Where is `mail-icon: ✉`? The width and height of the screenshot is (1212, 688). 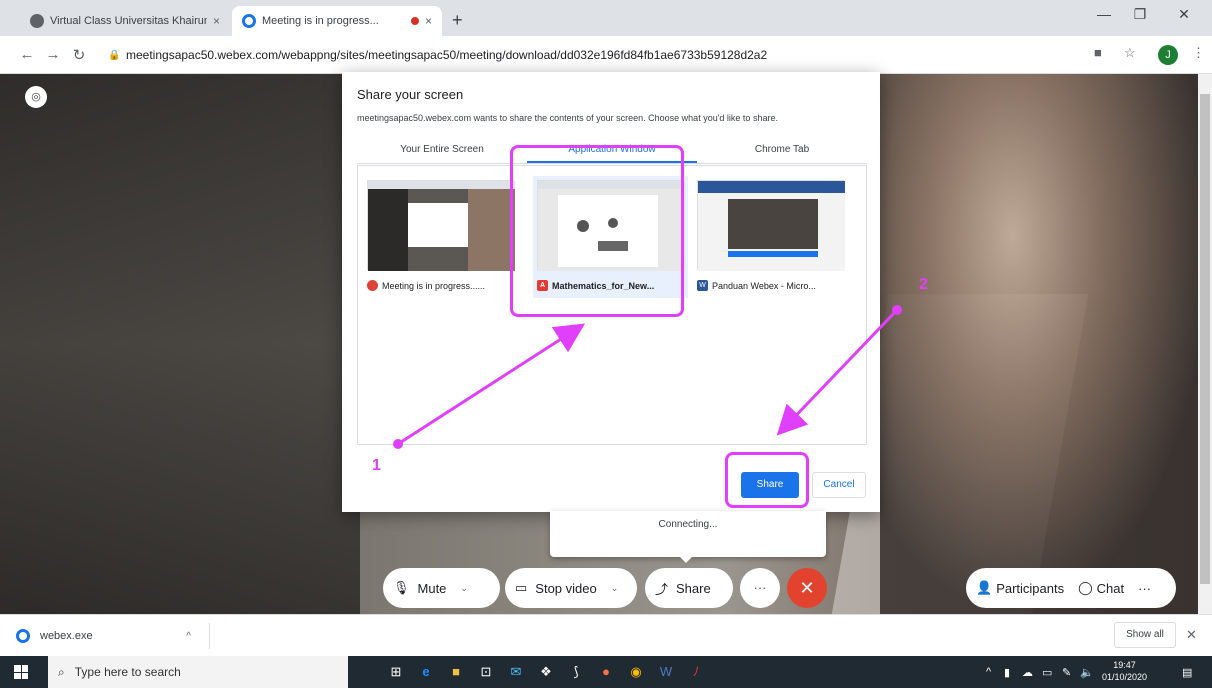 mail-icon: ✉ is located at coordinates (516, 672).